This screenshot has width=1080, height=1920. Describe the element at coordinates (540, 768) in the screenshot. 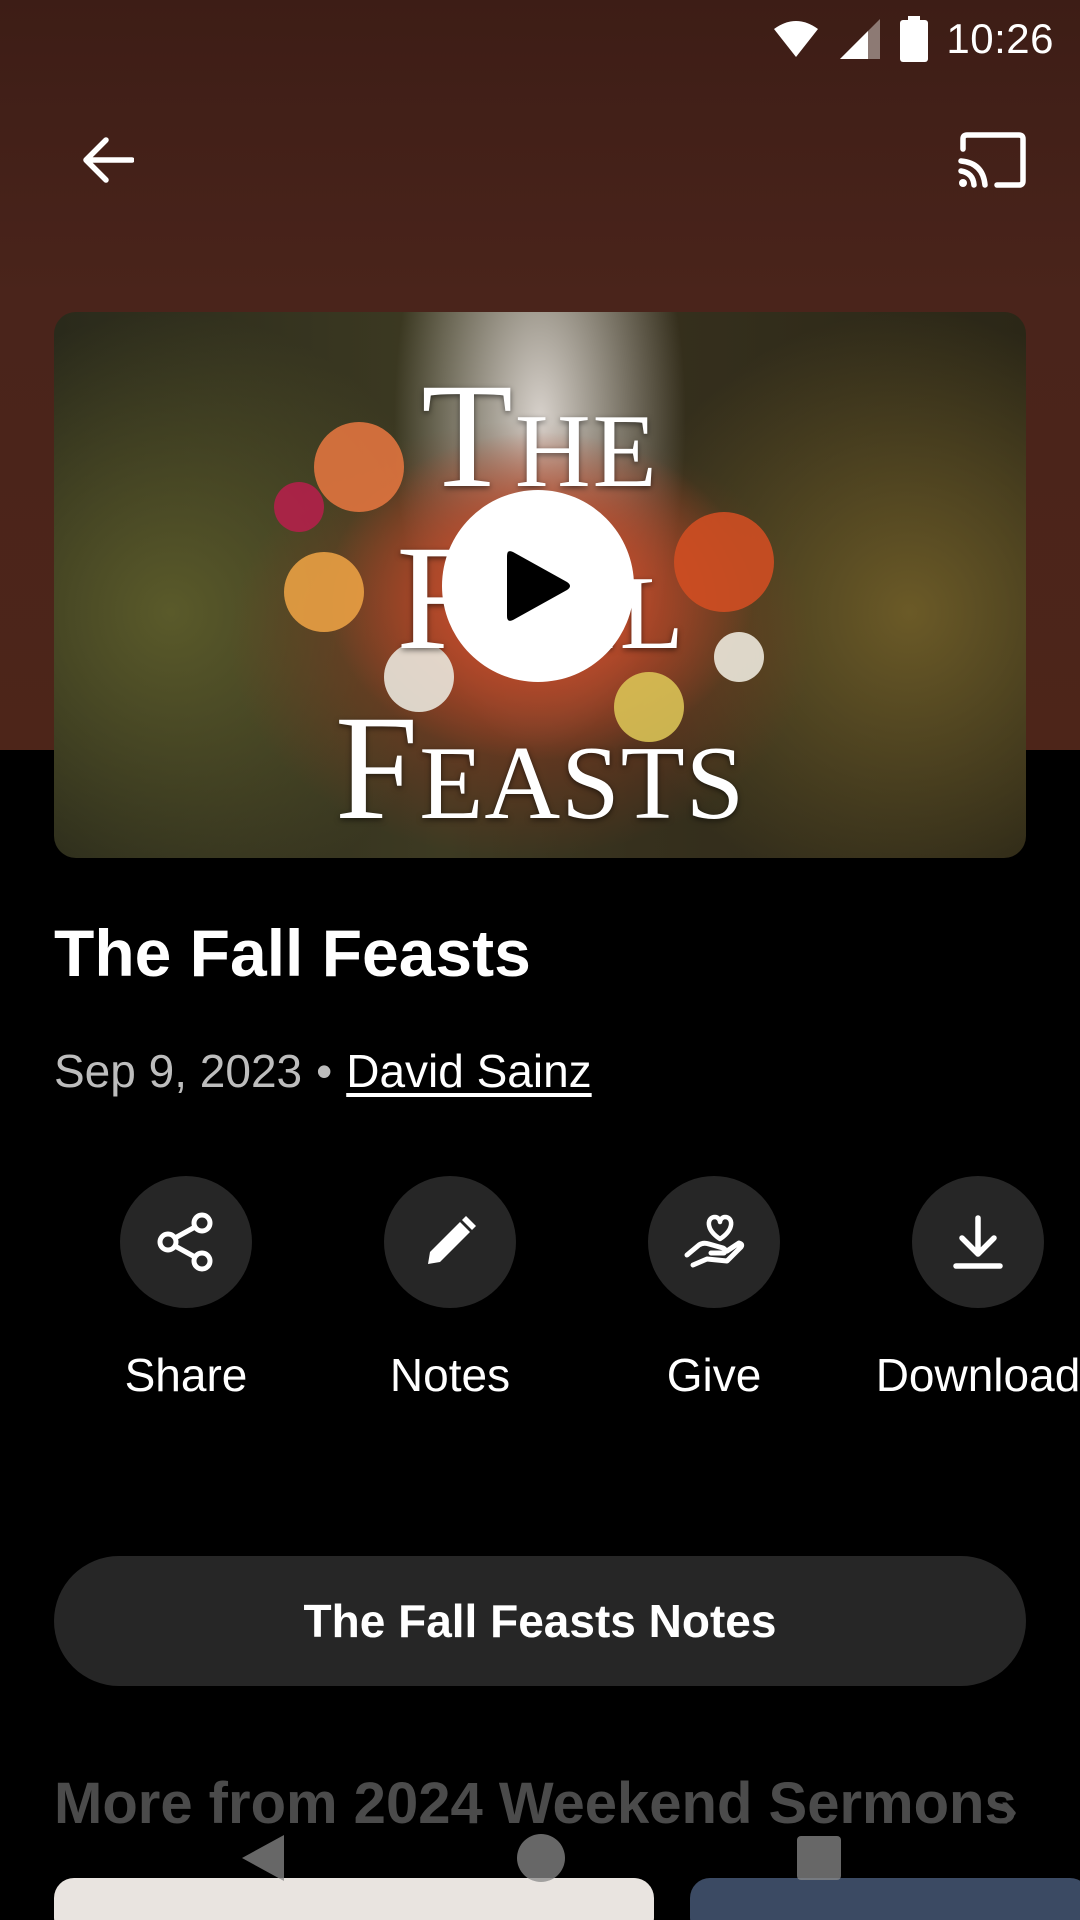

I see `artwork-title-line: Feasts` at that location.